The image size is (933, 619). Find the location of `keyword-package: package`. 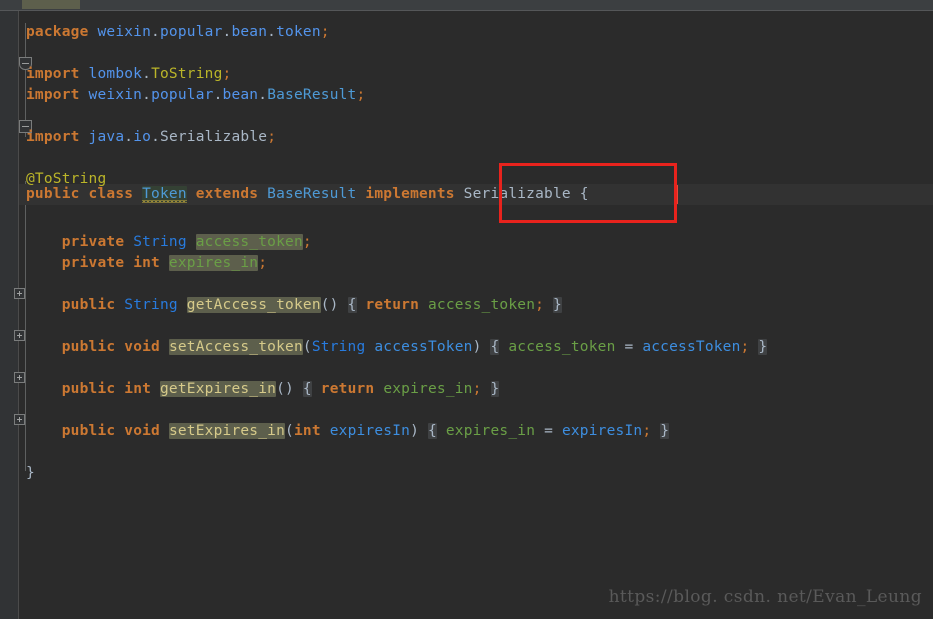

keyword-package: package is located at coordinates (57, 32).